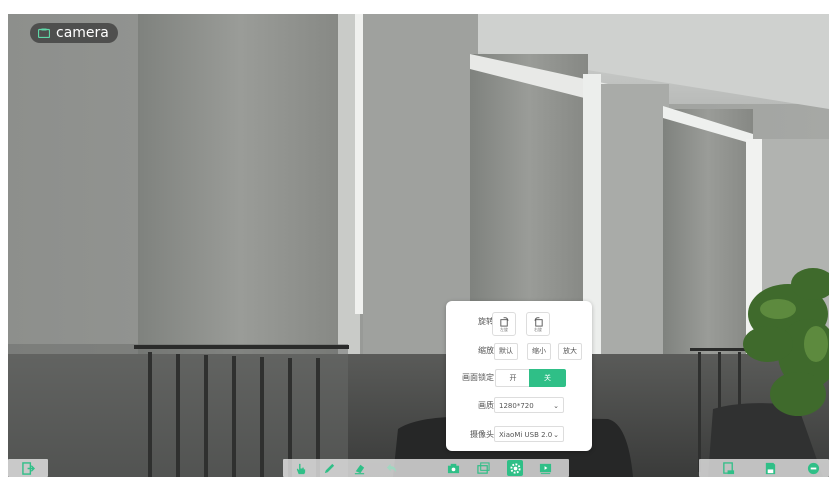 This screenshot has width=829, height=477. I want to click on undo-icon, so click(391, 467).